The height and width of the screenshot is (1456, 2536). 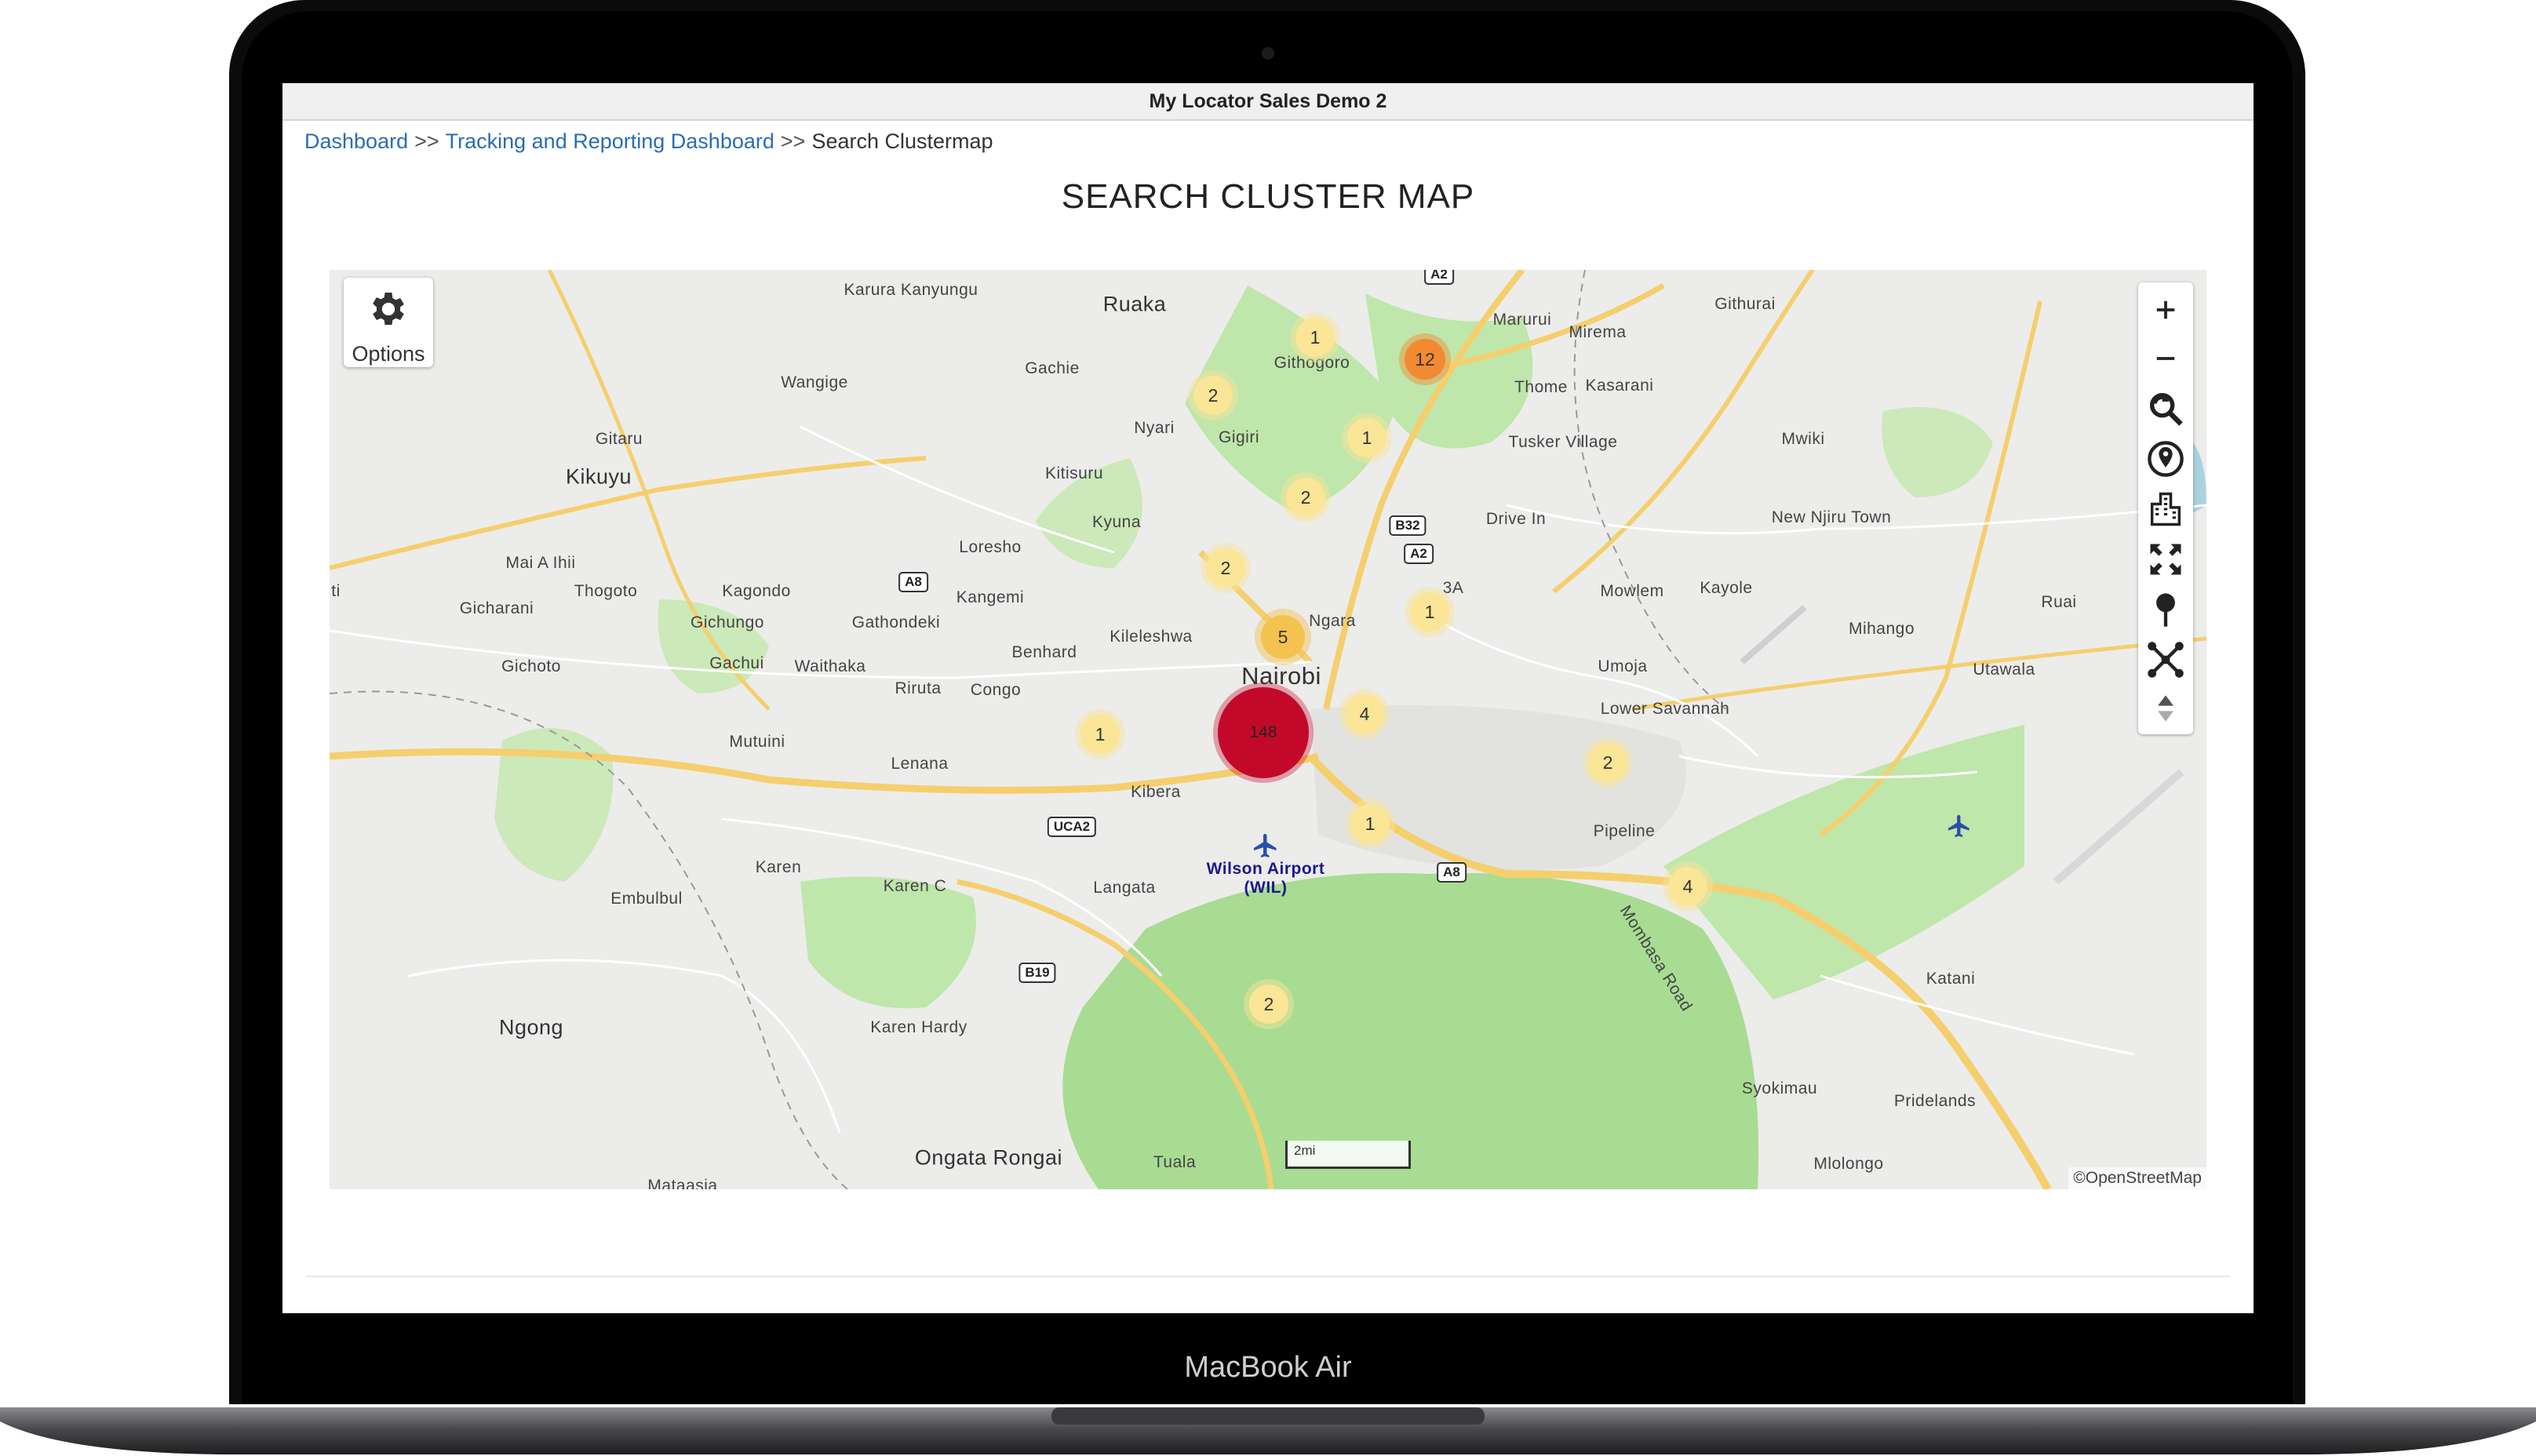 I want to click on place-label: Gachui, so click(x=737, y=663).